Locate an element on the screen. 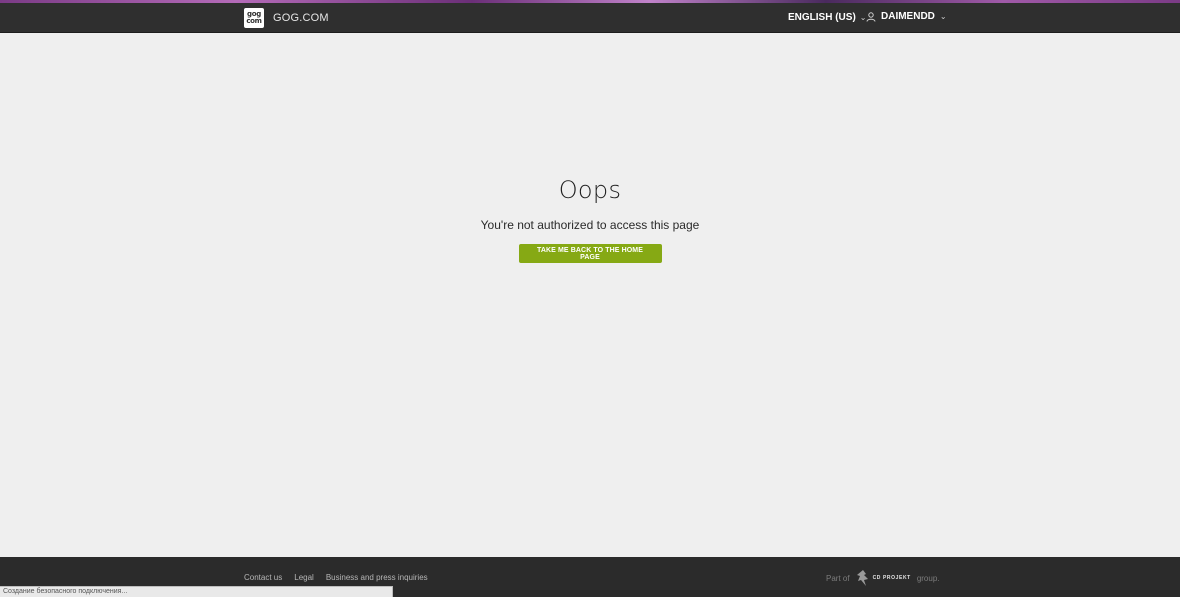 Image resolution: width=1180 pixels, height=597 pixels. language-selector: ENGLISH (US) ⌄ is located at coordinates (827, 17).